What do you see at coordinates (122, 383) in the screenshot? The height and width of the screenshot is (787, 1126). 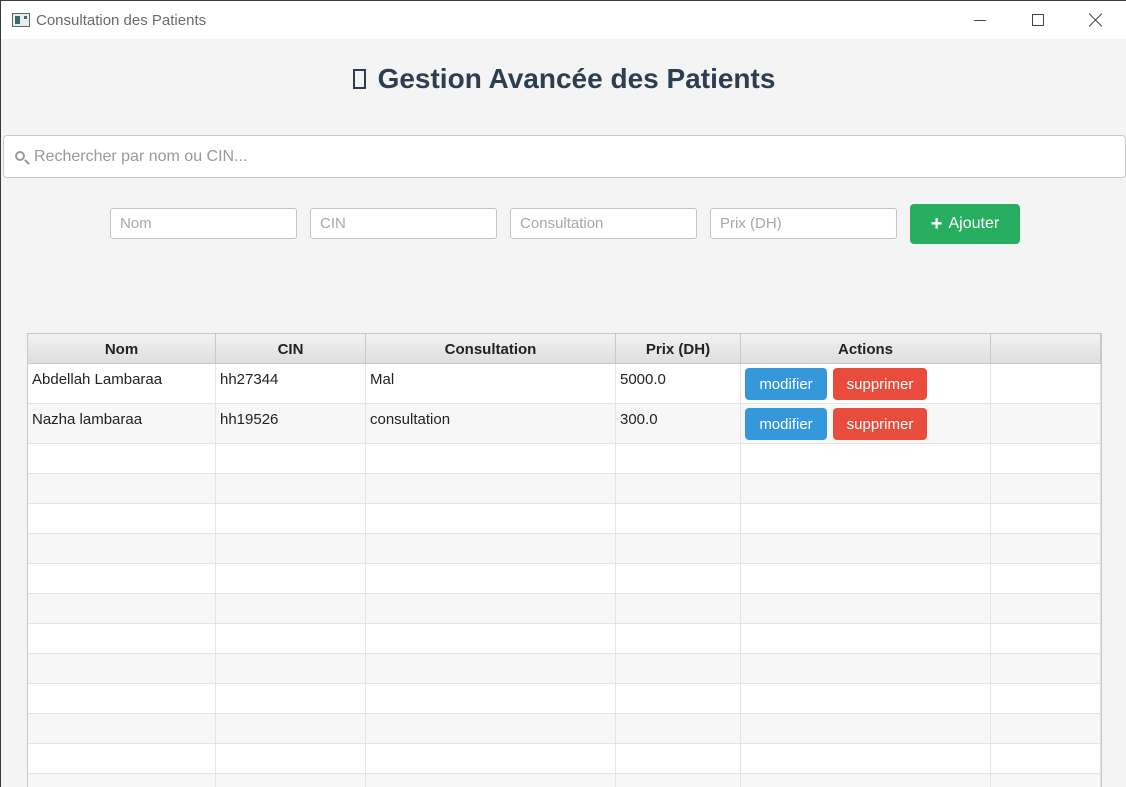 I see `cell-nom: Abdellah Lambaraa` at bounding box center [122, 383].